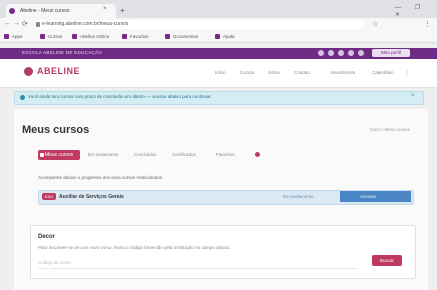 The height and width of the screenshot is (290, 437). What do you see at coordinates (225, 154) in the screenshot?
I see `tab-favoritos: Favoritos` at bounding box center [225, 154].